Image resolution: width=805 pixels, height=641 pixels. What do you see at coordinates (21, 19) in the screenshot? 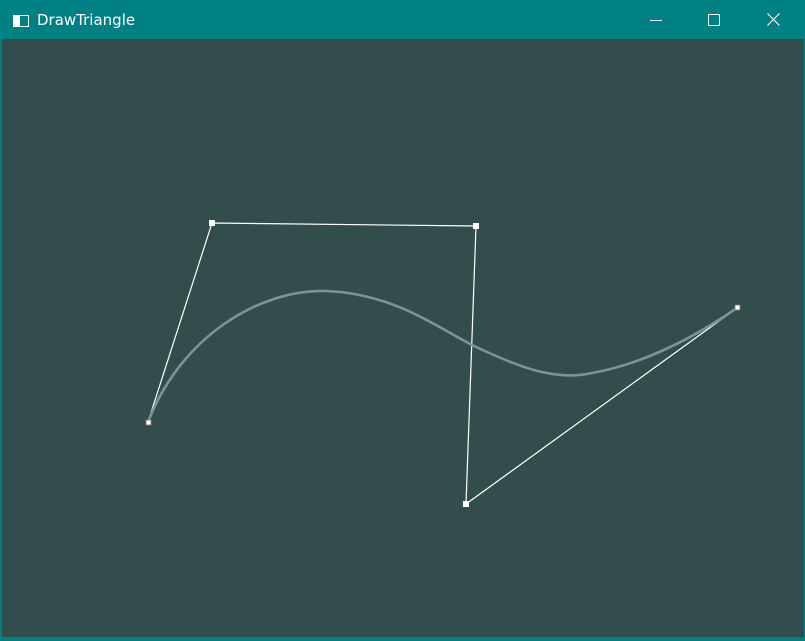
I see `app-window-icon` at bounding box center [21, 19].